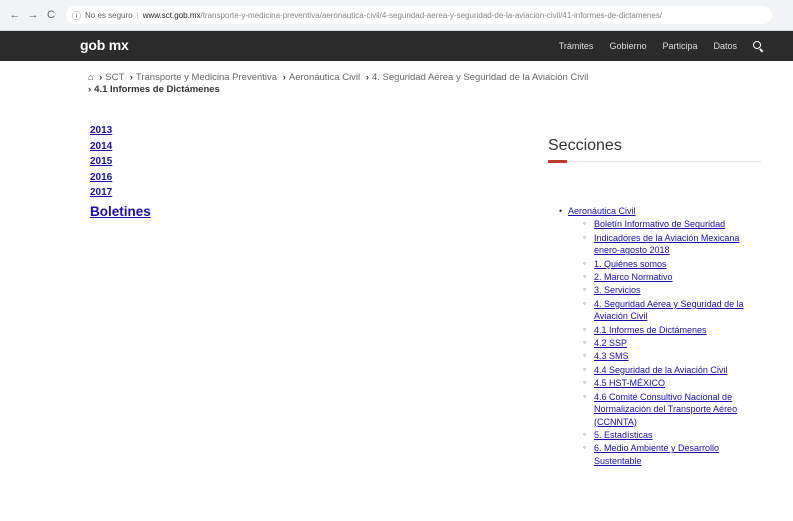  What do you see at coordinates (15, 15) in the screenshot?
I see `back-arrow-icon: ←` at bounding box center [15, 15].